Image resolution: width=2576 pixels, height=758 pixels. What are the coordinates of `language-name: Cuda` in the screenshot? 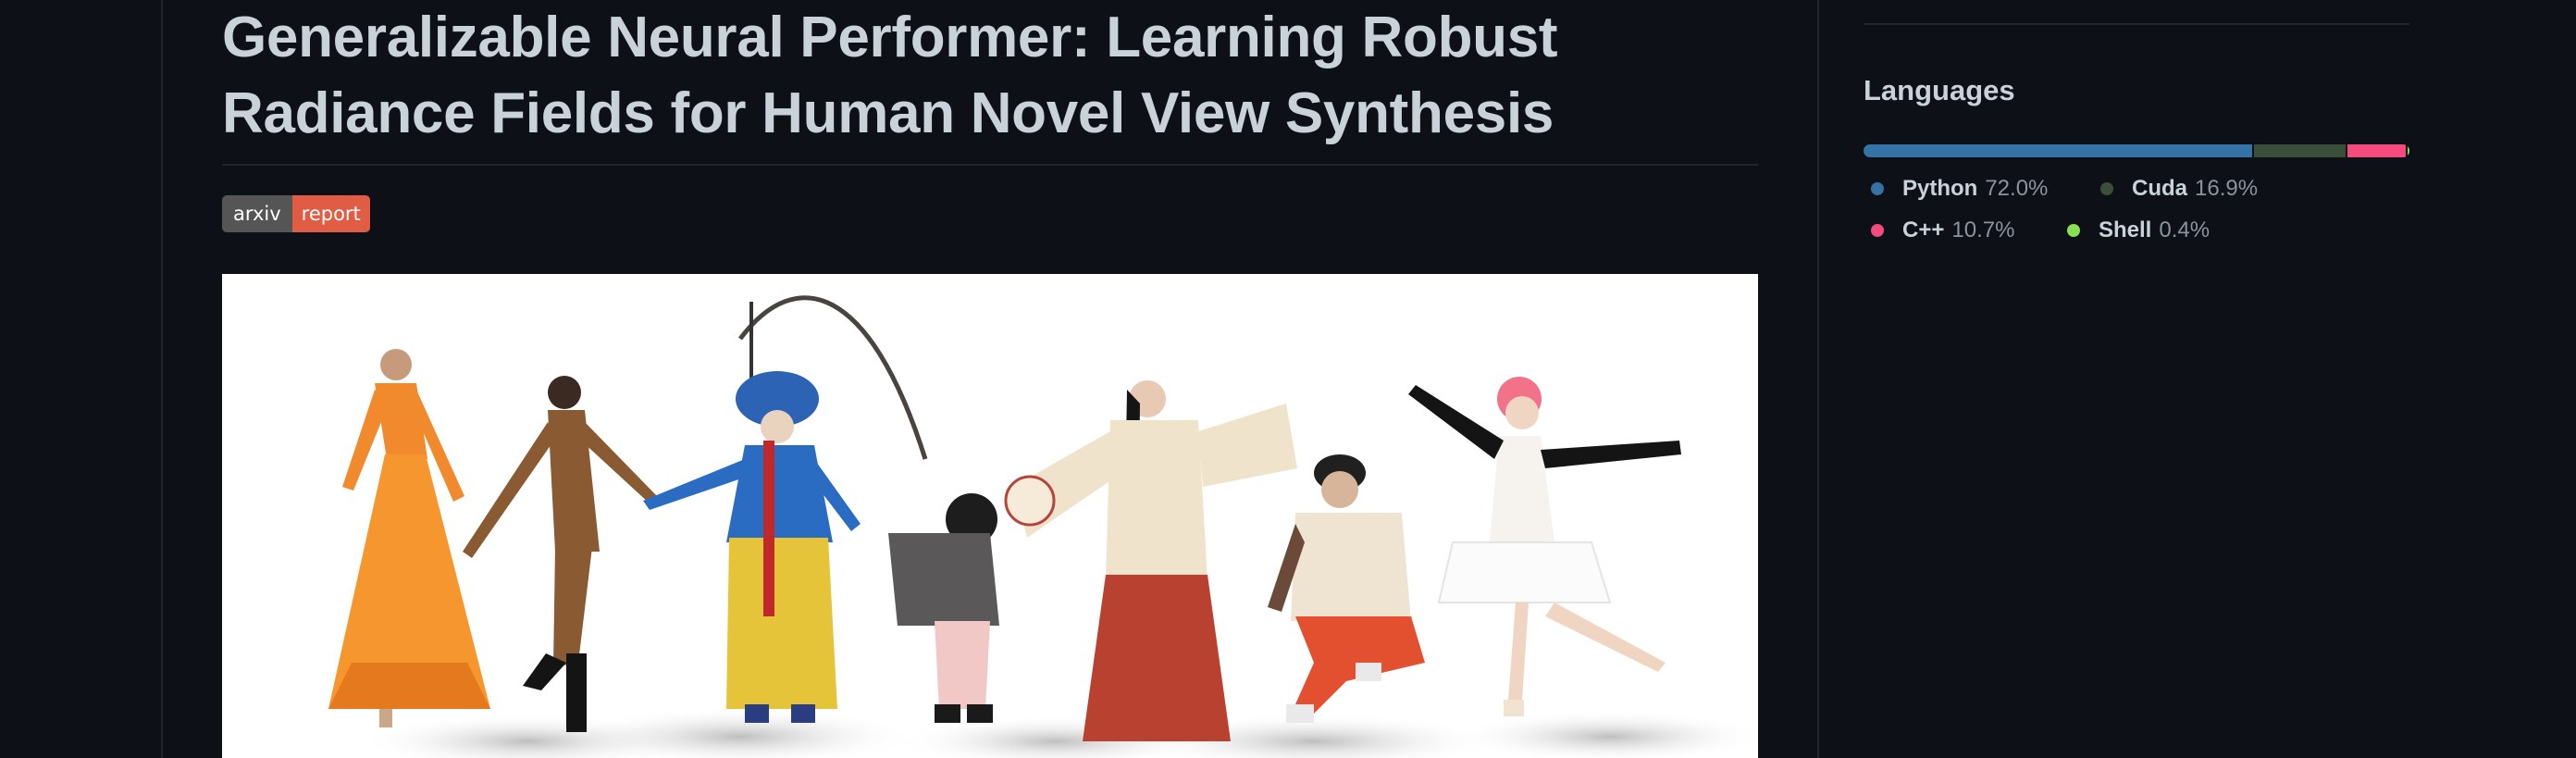 It's located at (2160, 188).